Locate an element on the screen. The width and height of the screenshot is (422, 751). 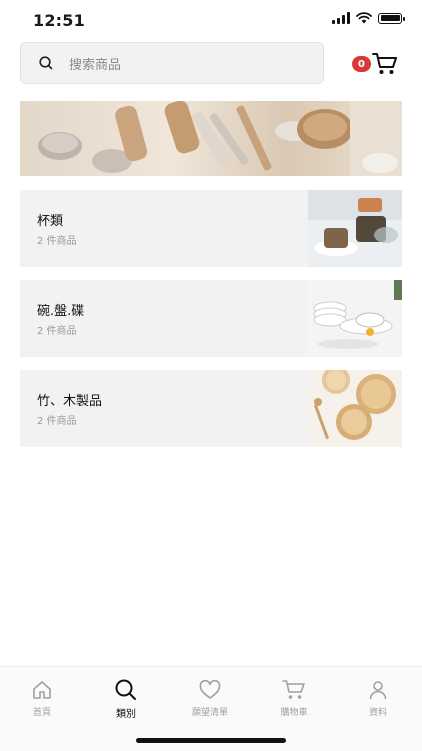
cart-button: 0 is located at coordinates (377, 65).